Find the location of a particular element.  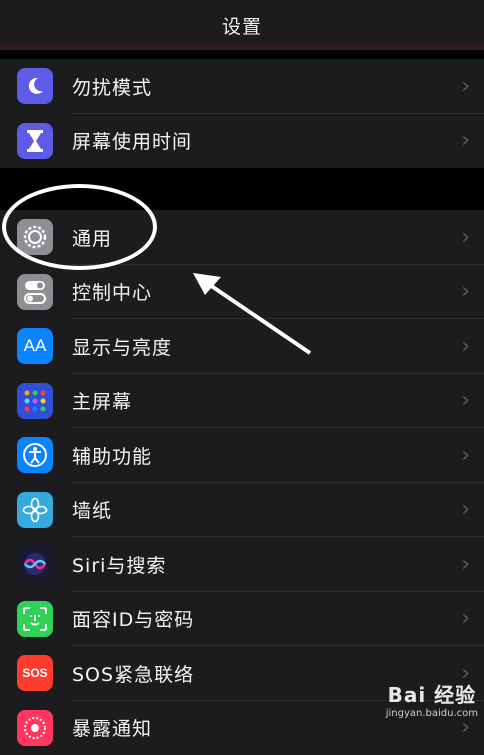

flower-icon is located at coordinates (35, 510).